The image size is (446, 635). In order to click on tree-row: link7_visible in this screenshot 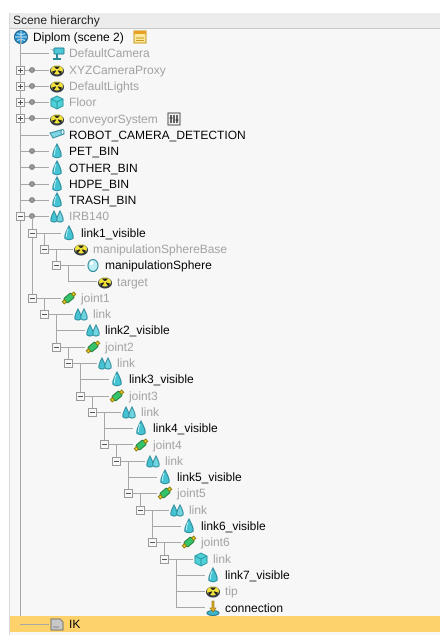, I will do `click(305, 575)`.